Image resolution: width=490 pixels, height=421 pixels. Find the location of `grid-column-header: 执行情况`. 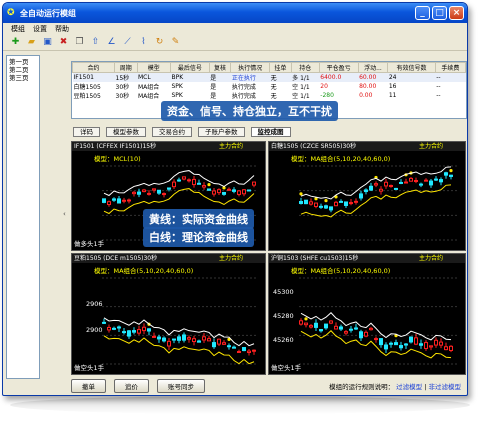

grid-column-header: 执行情况 is located at coordinates (250, 67).